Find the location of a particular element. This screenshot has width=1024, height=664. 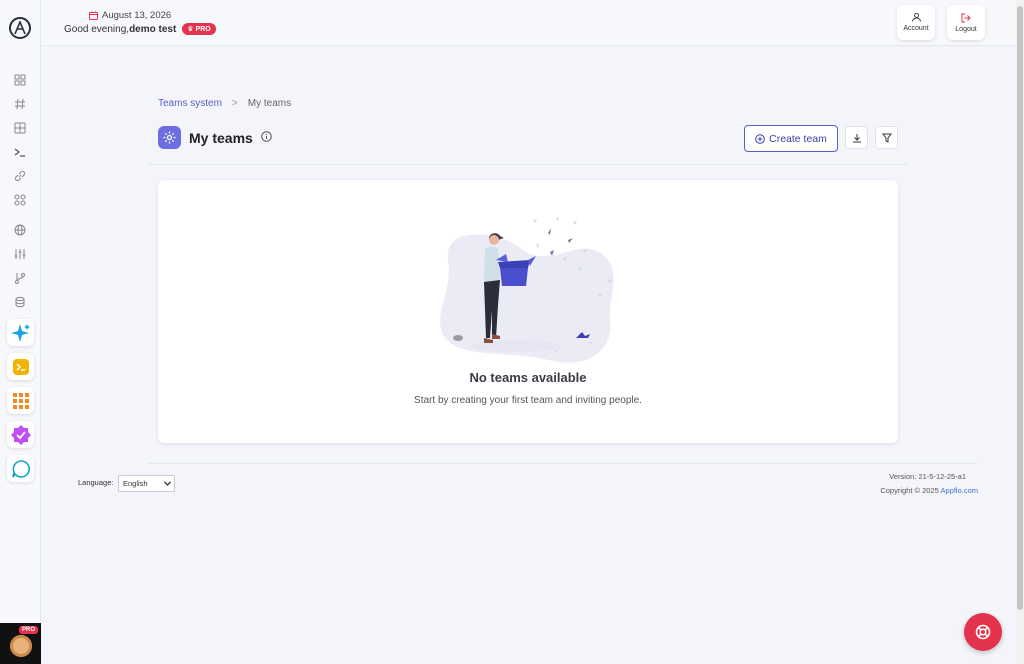

plus-circle-icon is located at coordinates (760, 138).